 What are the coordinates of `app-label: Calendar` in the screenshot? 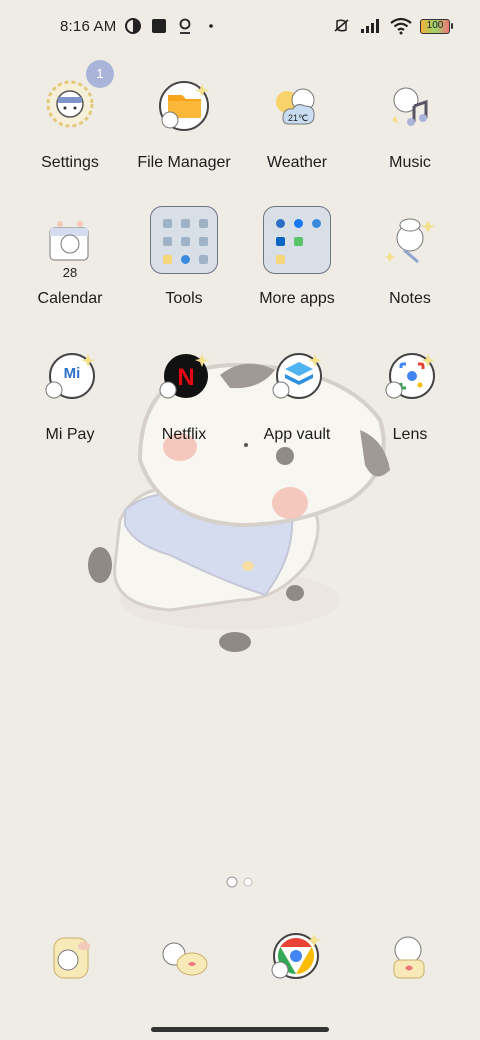 It's located at (70, 298).